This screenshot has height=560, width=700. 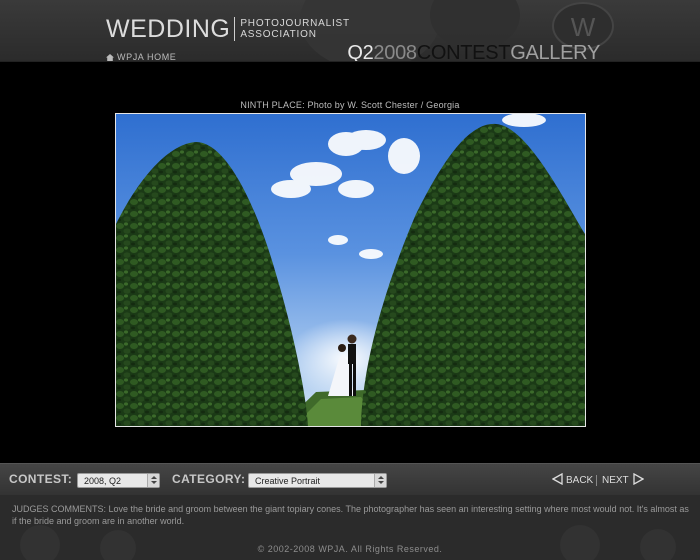 What do you see at coordinates (278, 34) in the screenshot?
I see `logo-sub-line2: ASSOCIATION` at bounding box center [278, 34].